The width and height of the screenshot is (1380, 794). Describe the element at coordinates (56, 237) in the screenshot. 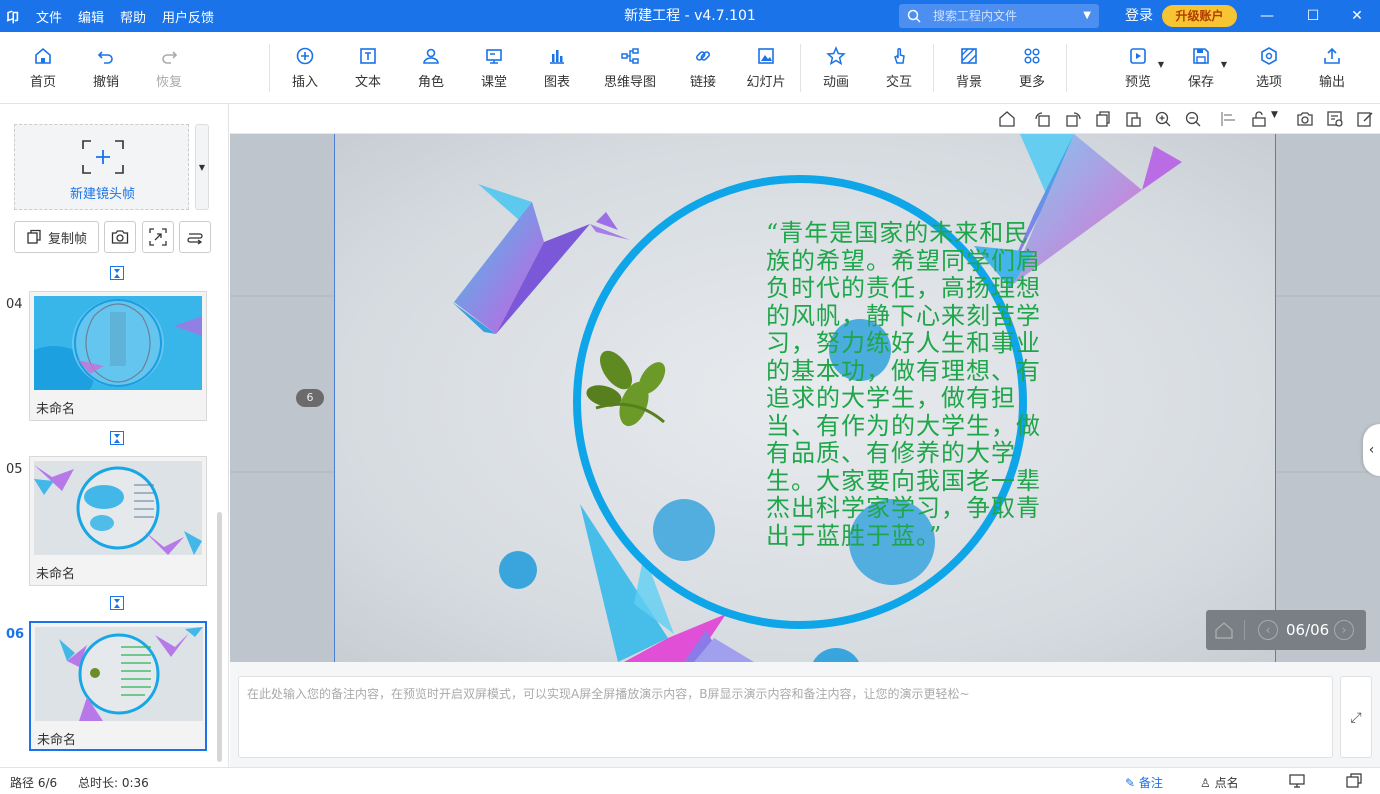

I see `copy-frame-button: 复制帧` at that location.